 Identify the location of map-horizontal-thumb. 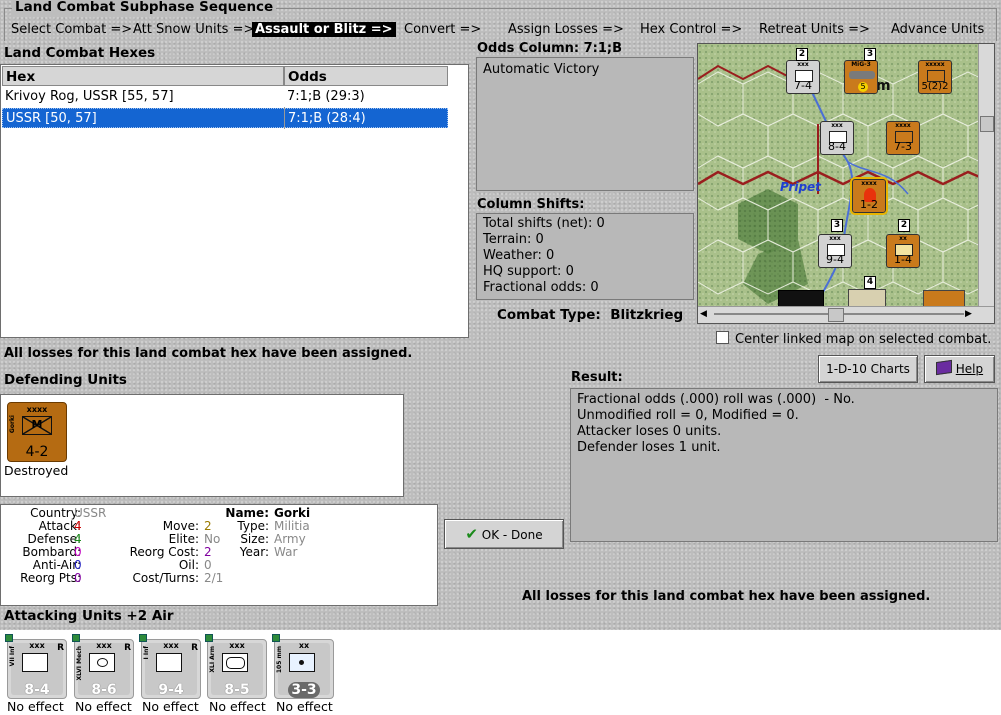
(836, 315).